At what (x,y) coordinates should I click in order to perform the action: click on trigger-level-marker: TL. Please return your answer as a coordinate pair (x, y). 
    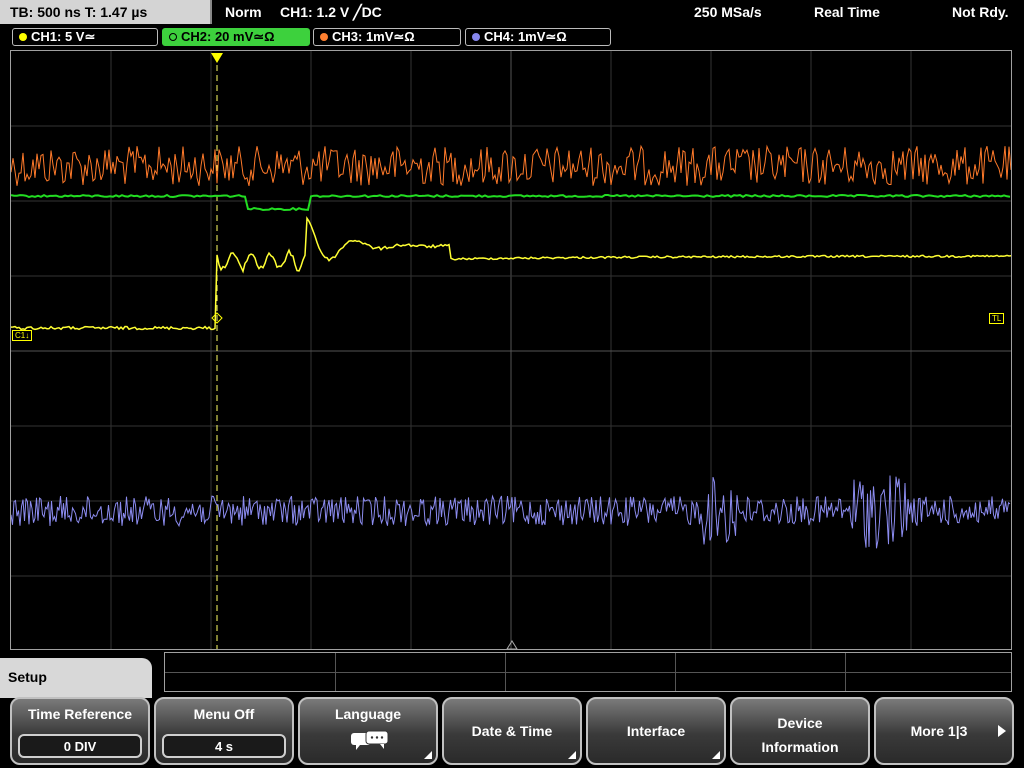
    Looking at the image, I should click on (997, 318).